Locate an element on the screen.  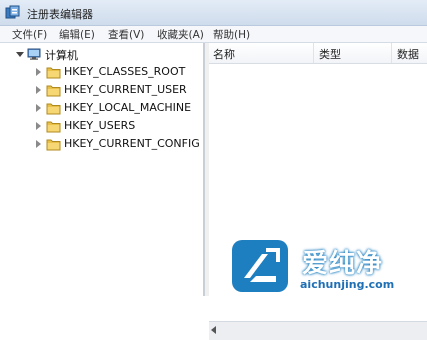
menu-file: 文件(F) is located at coordinates (29, 34).